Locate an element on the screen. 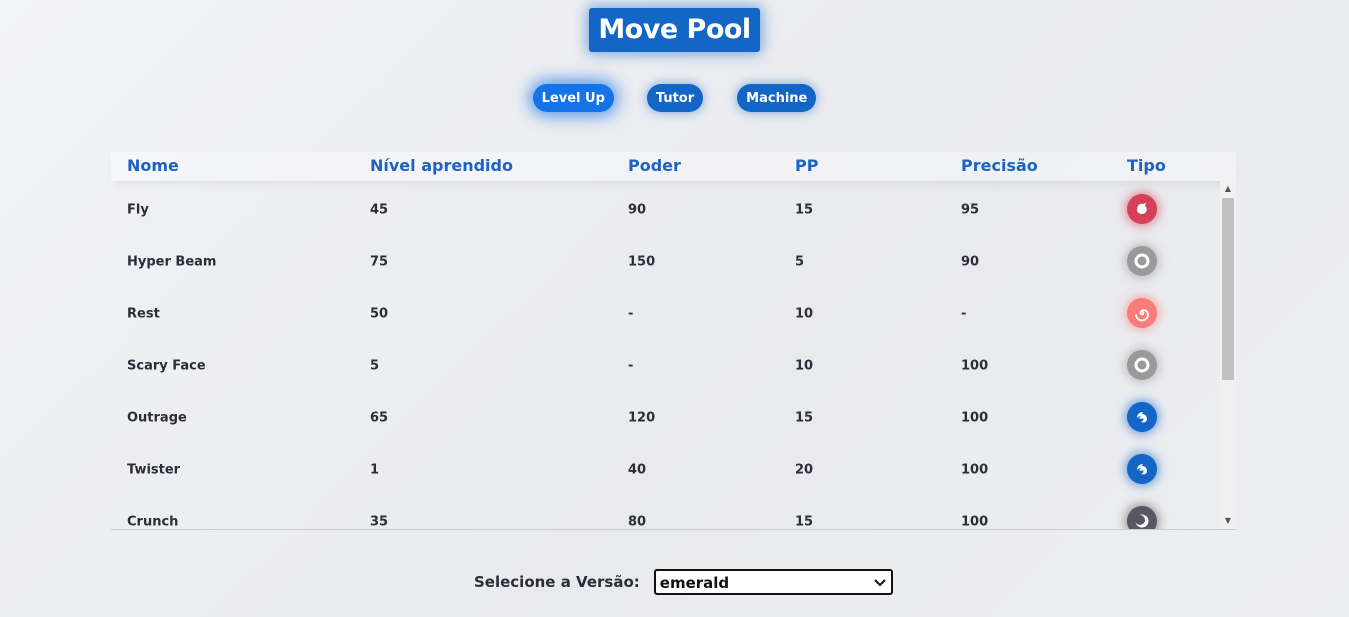 Image resolution: width=1349 pixels, height=617 pixels. version-selector: Selecione a Versão: emerald is located at coordinates (683, 582).